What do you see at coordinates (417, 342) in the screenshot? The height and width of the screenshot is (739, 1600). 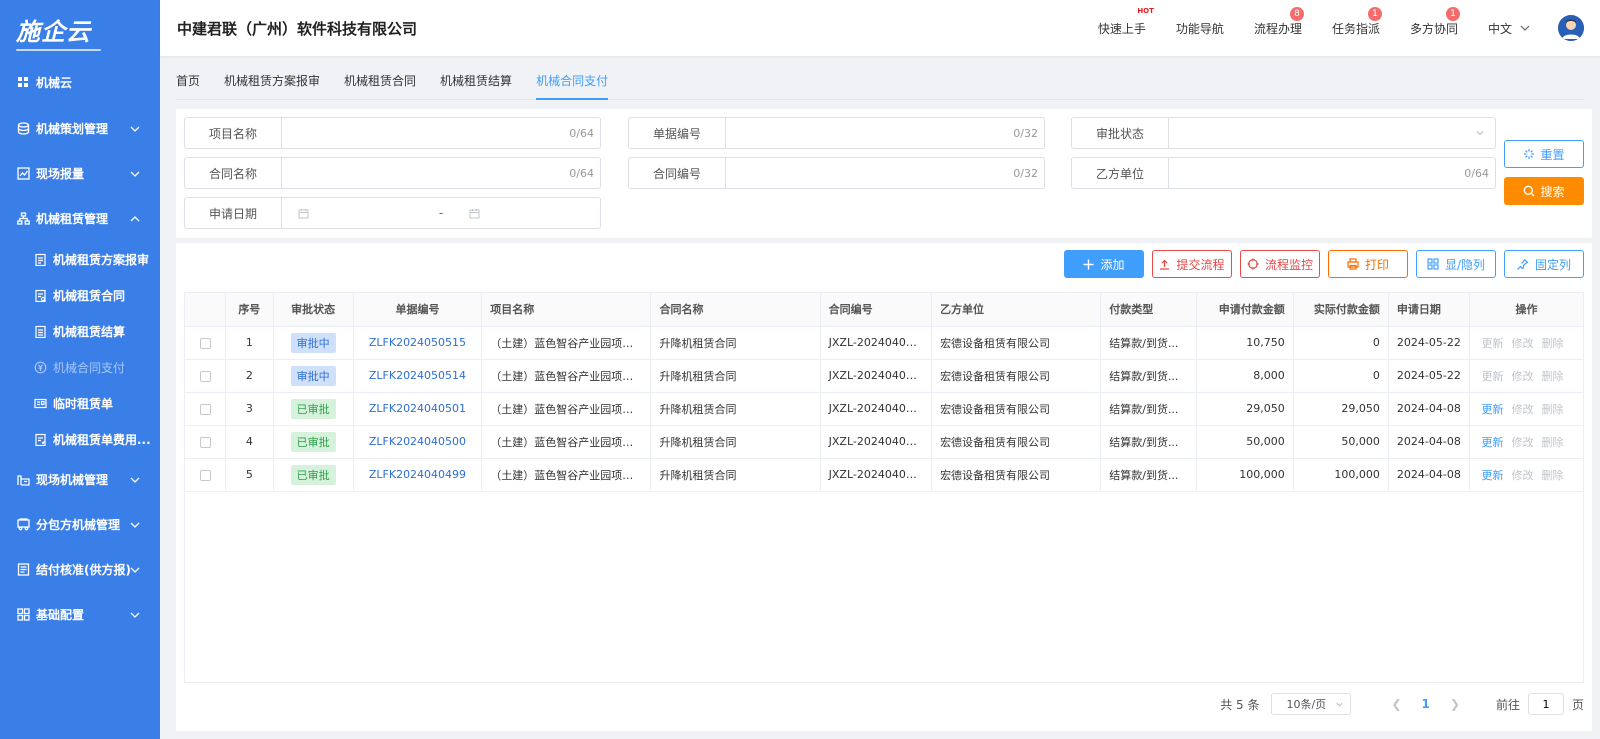 I see `doc-link: ZLFK2024050515` at bounding box center [417, 342].